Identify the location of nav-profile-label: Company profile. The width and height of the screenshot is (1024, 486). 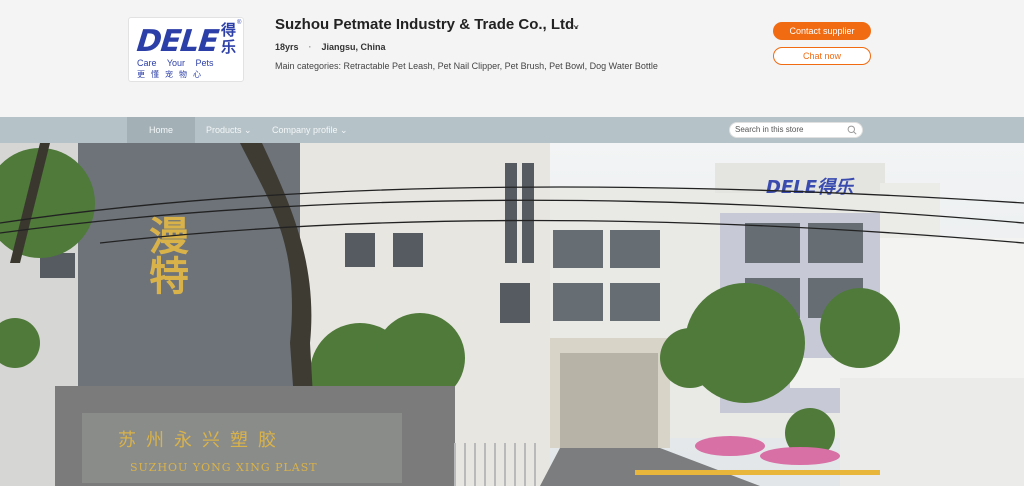
(305, 130).